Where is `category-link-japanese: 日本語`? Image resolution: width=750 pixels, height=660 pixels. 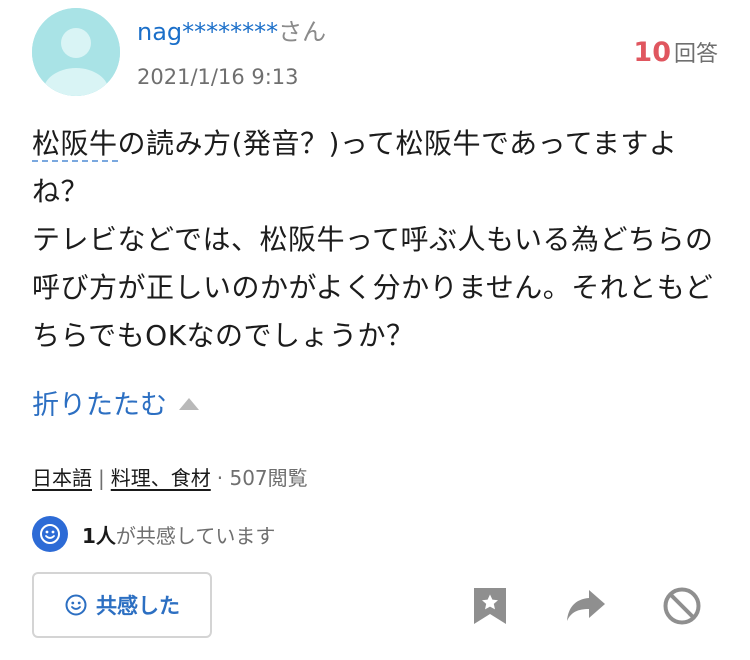 category-link-japanese: 日本語 is located at coordinates (62, 478).